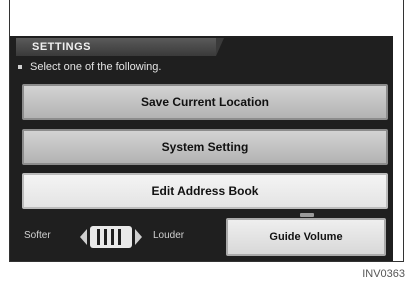 The height and width of the screenshot is (290, 415). What do you see at coordinates (205, 147) in the screenshot?
I see `system-setting-button: System Setting` at bounding box center [205, 147].